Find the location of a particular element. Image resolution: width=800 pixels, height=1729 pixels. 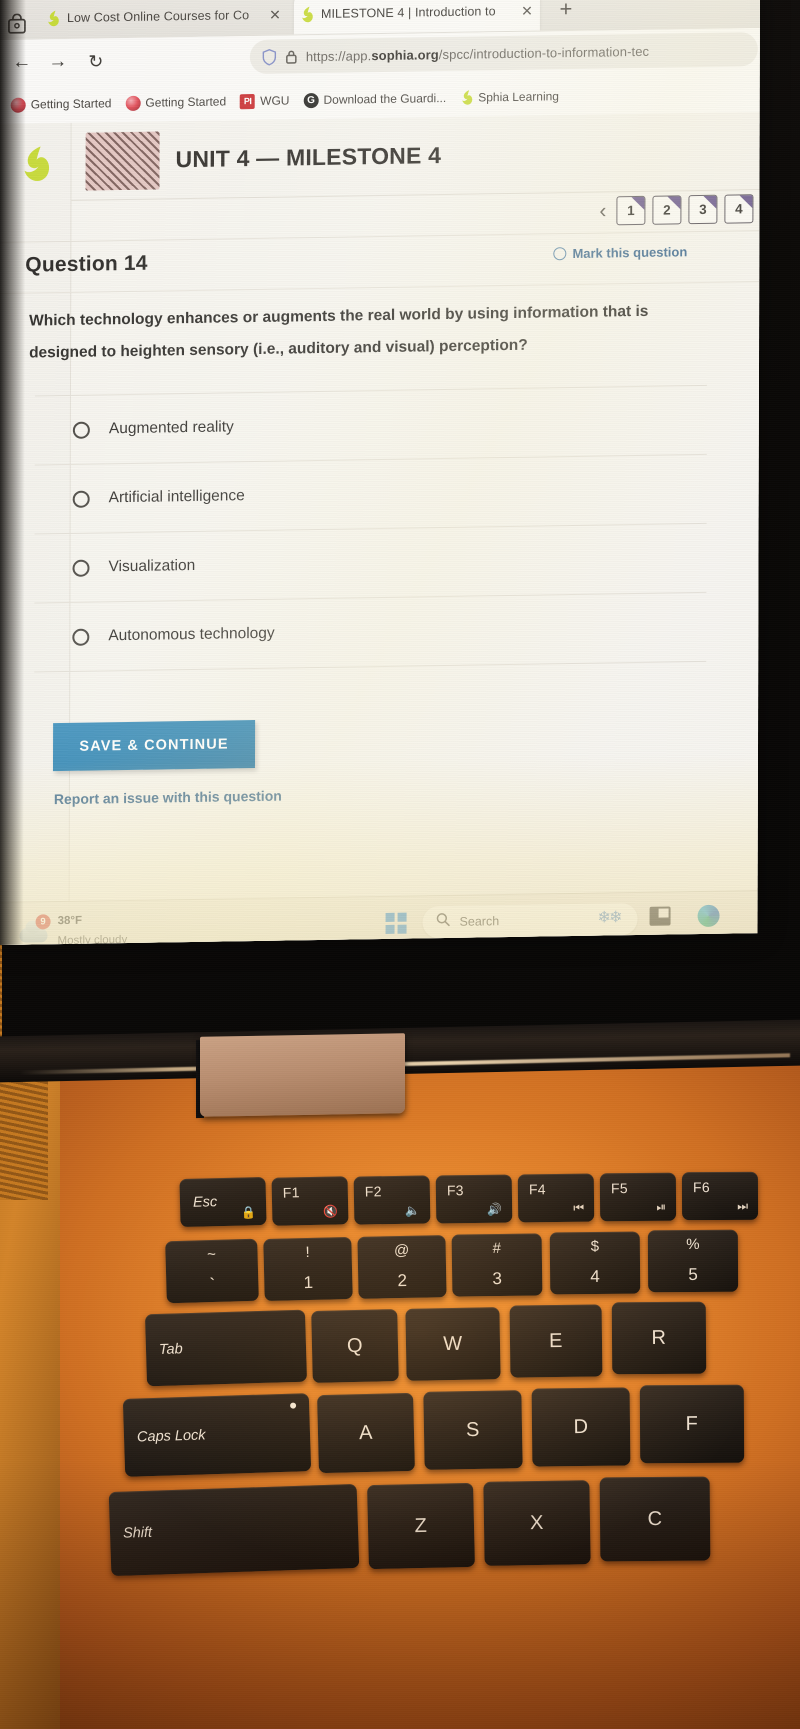

bookmark-getting-started-2: Getting Started is located at coordinates (175, 102).